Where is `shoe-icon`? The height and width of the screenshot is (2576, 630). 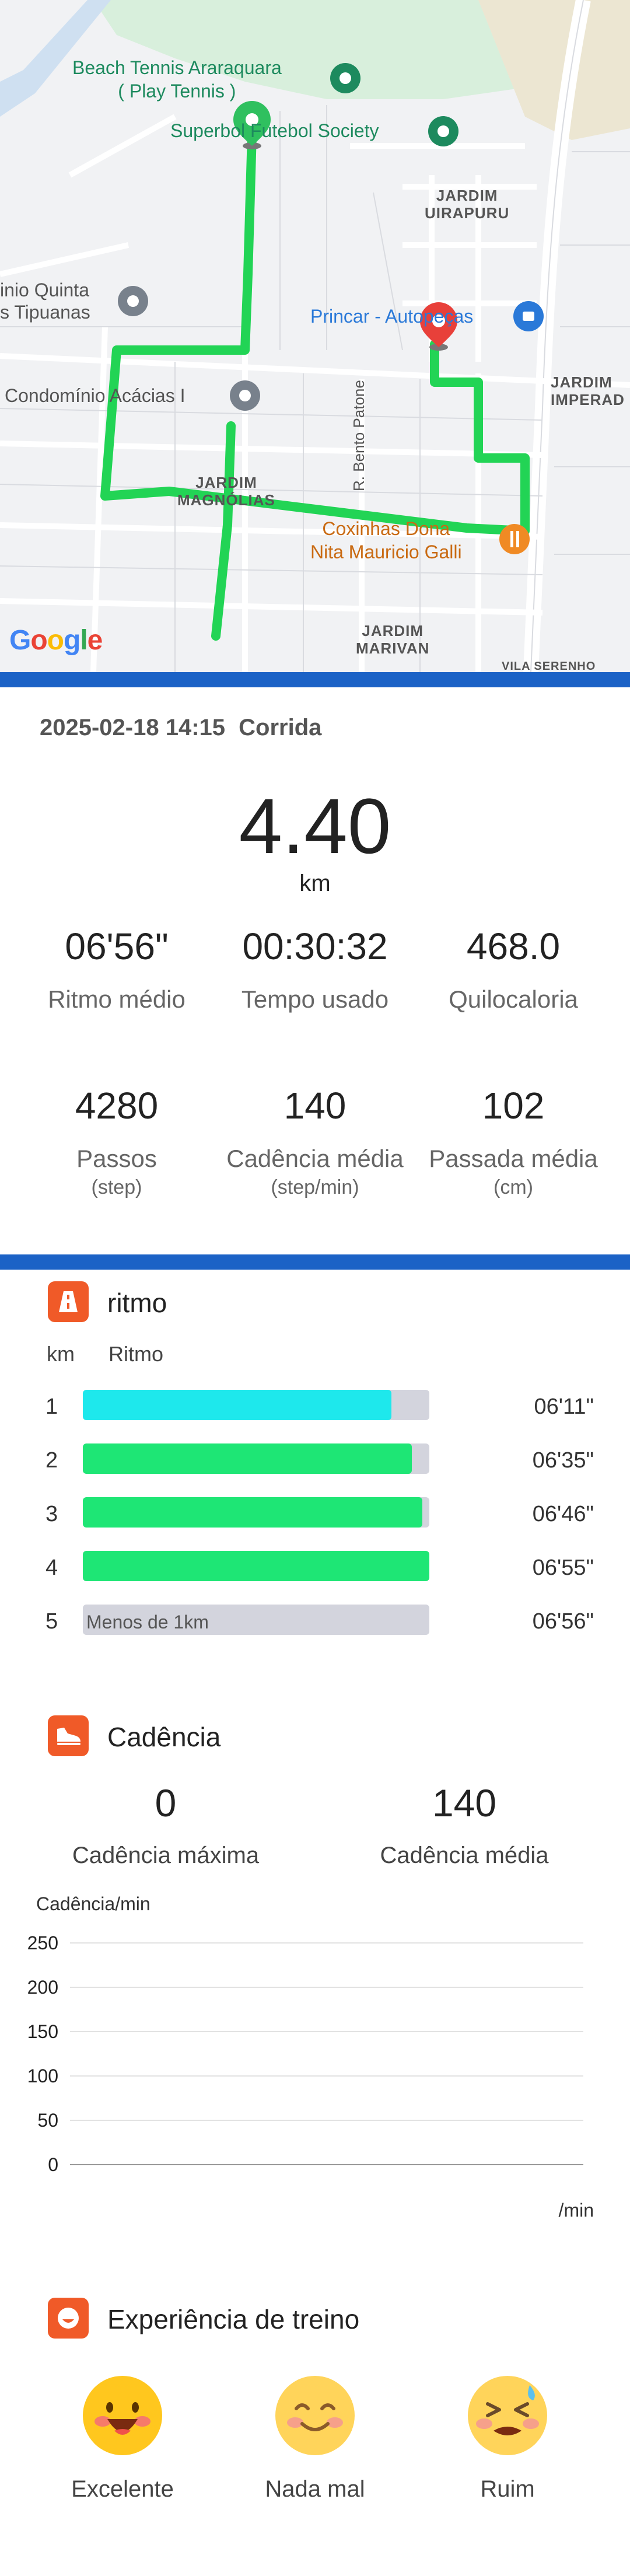
shoe-icon is located at coordinates (68, 1735).